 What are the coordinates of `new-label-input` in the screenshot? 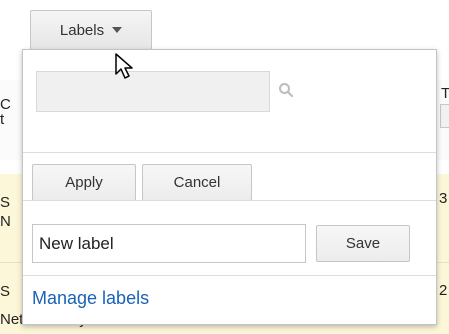 It's located at (169, 243).